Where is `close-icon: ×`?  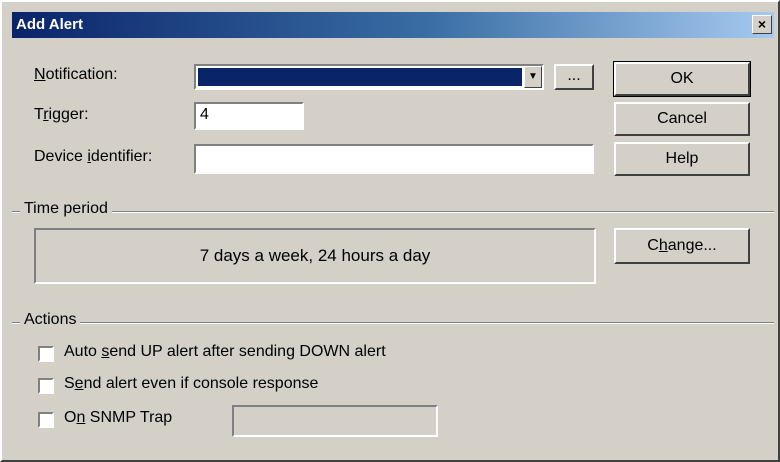
close-icon: × is located at coordinates (762, 24).